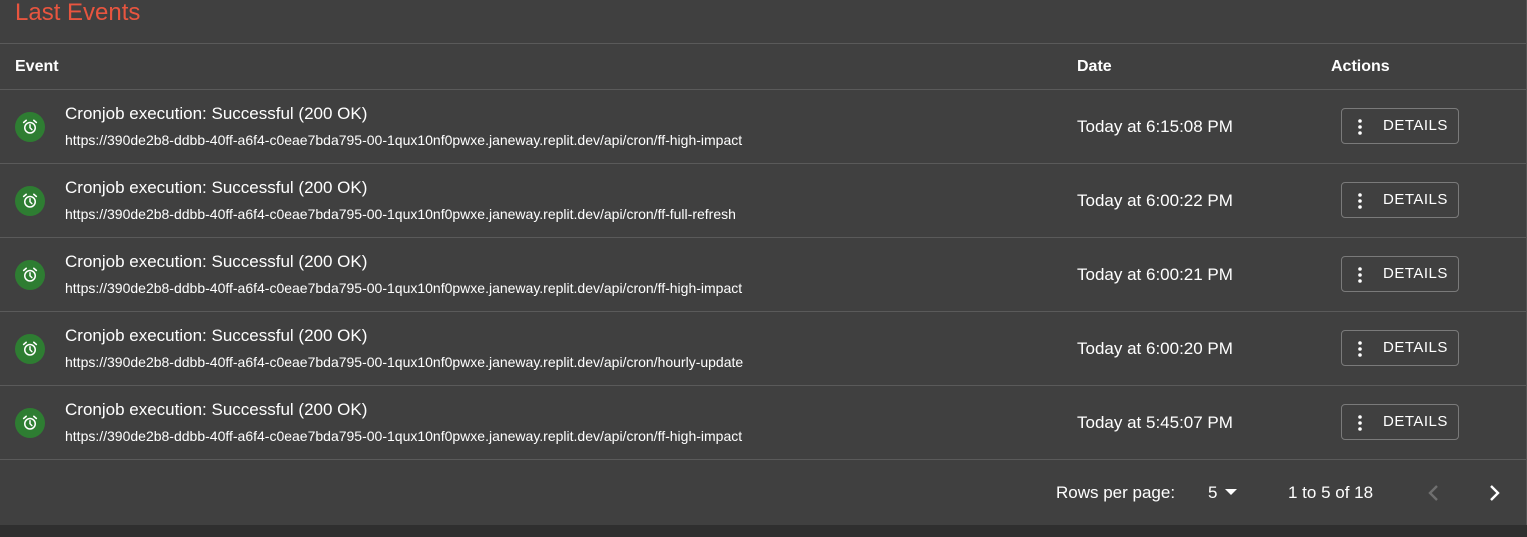 The height and width of the screenshot is (537, 1527). I want to click on chevron-right-icon, so click(1495, 493).